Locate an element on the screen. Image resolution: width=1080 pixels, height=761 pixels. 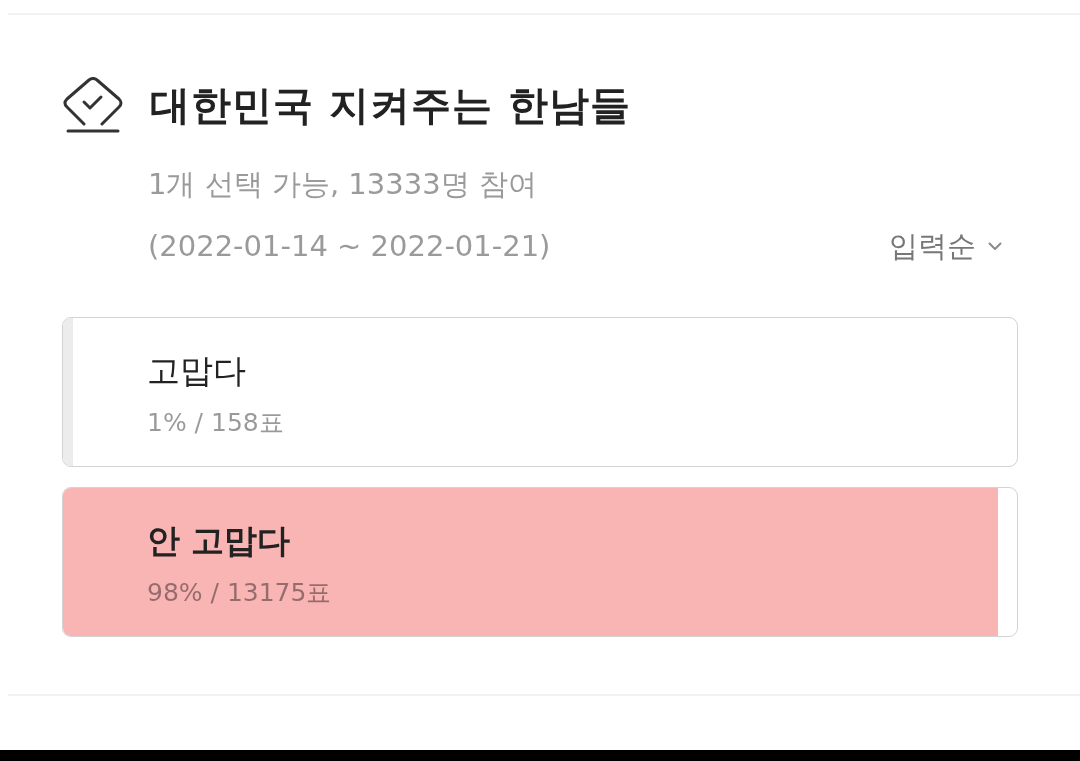
poll-title: 대한민국 지켜주는 한남들 is located at coordinates (390, 105).